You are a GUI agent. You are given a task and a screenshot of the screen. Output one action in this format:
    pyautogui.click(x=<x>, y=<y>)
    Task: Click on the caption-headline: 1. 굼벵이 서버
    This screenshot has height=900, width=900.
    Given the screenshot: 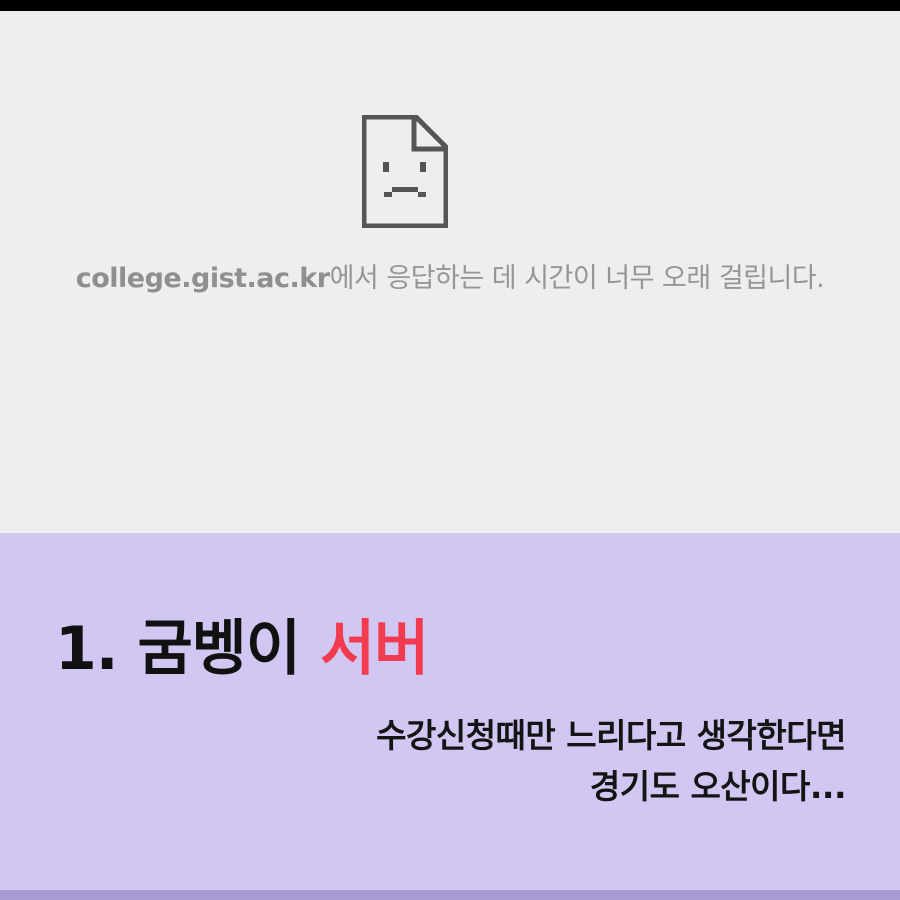 What is the action you would take?
    pyautogui.click(x=242, y=643)
    